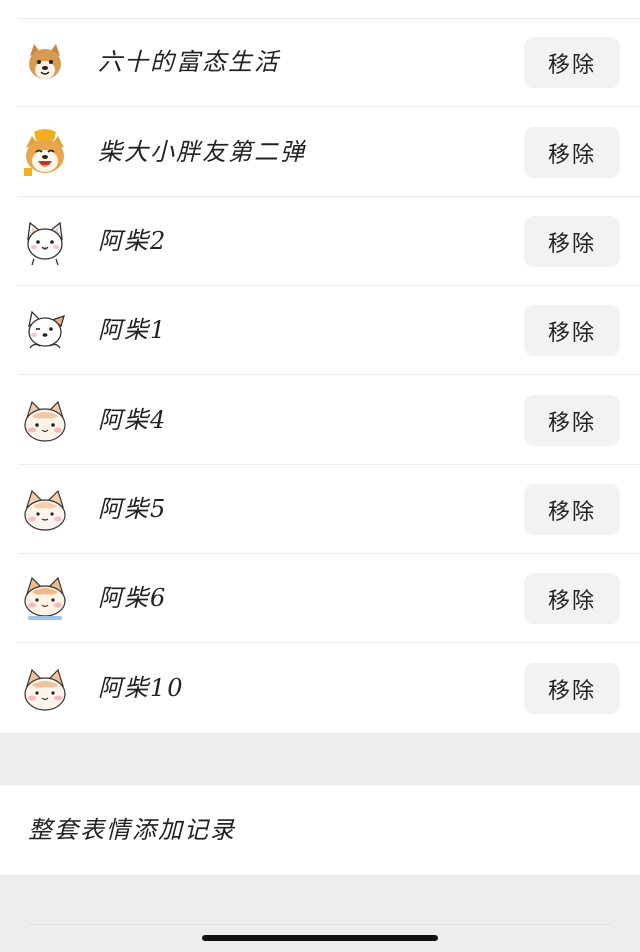 This screenshot has height=952, width=640. I want to click on sticker-name: 阿柴2, so click(133, 241).